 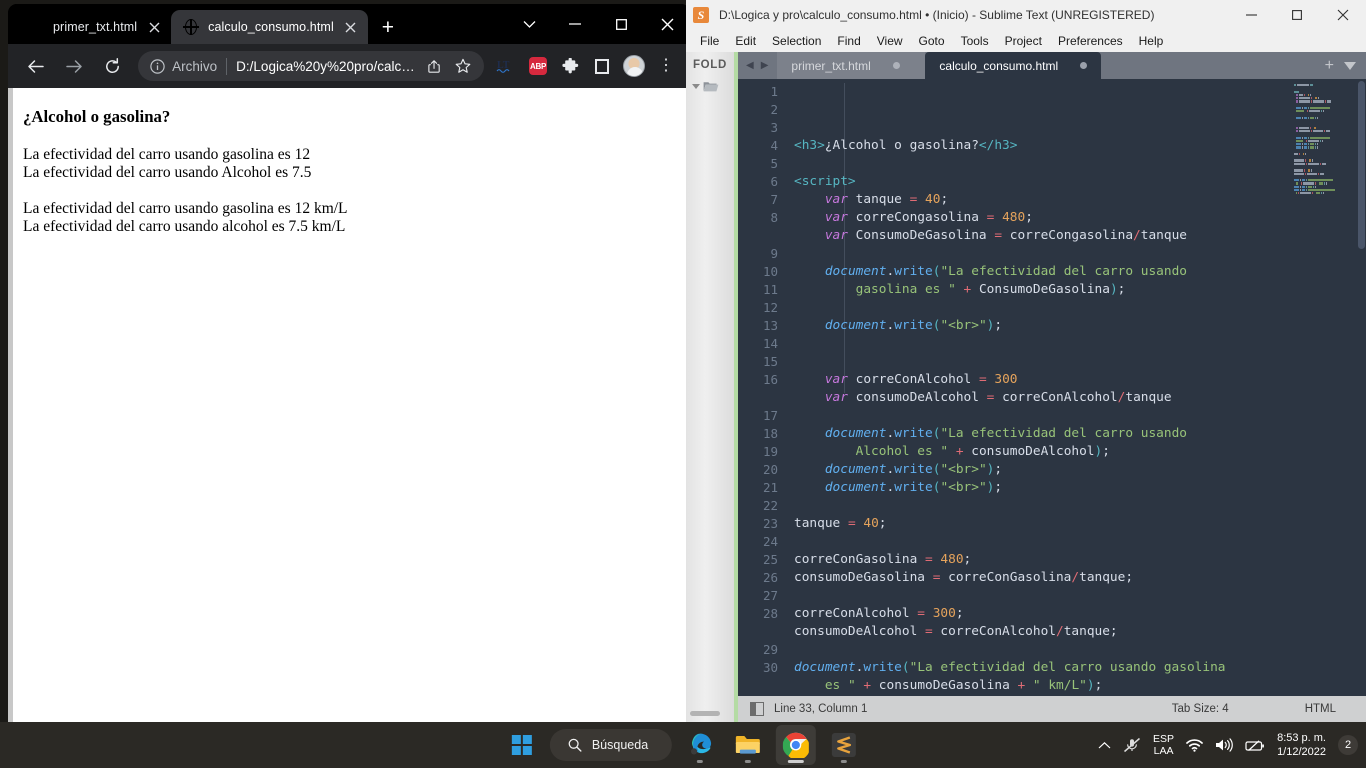 I want to click on line-number: 3, so click(x=774, y=127).